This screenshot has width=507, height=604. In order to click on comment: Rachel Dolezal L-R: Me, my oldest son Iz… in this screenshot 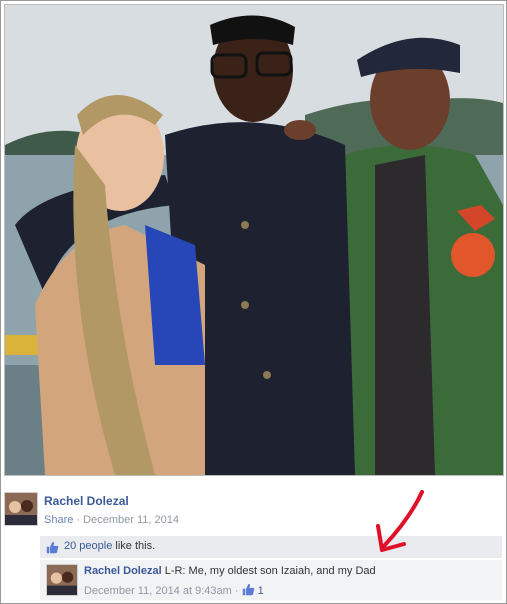, I will do `click(271, 580)`.